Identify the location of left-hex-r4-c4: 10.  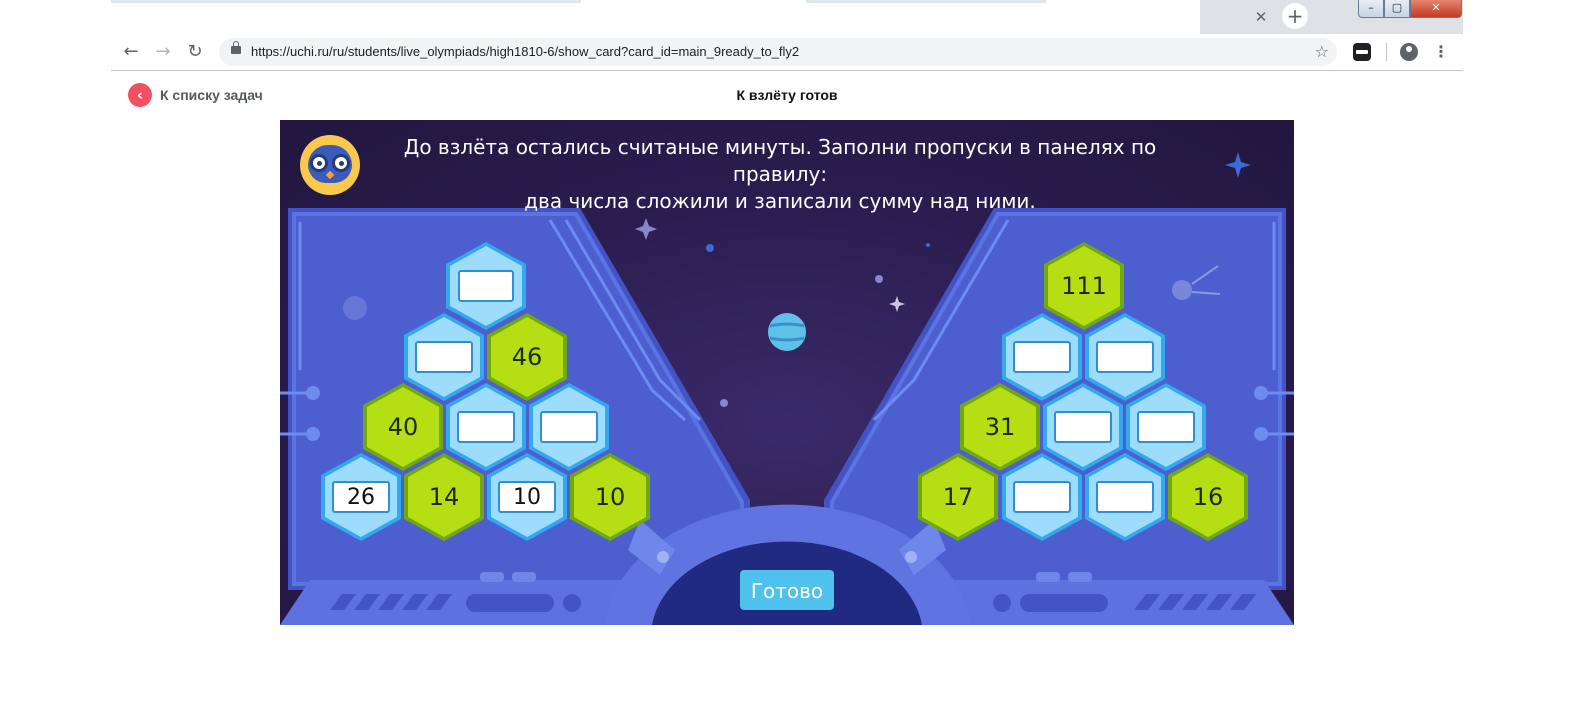
(610, 497).